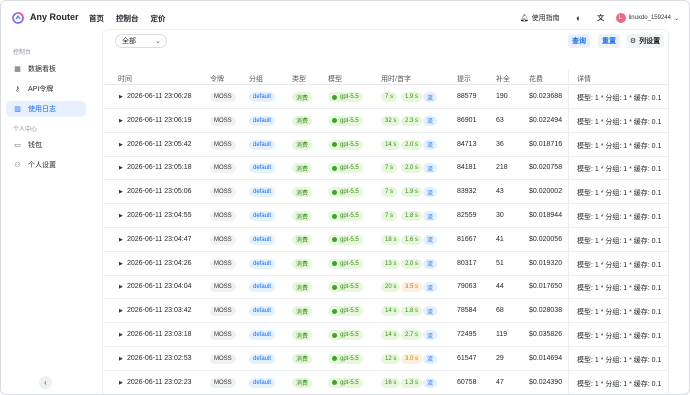 The image size is (690, 395). What do you see at coordinates (579, 41) in the screenshot?
I see `query-button: 查询` at bounding box center [579, 41].